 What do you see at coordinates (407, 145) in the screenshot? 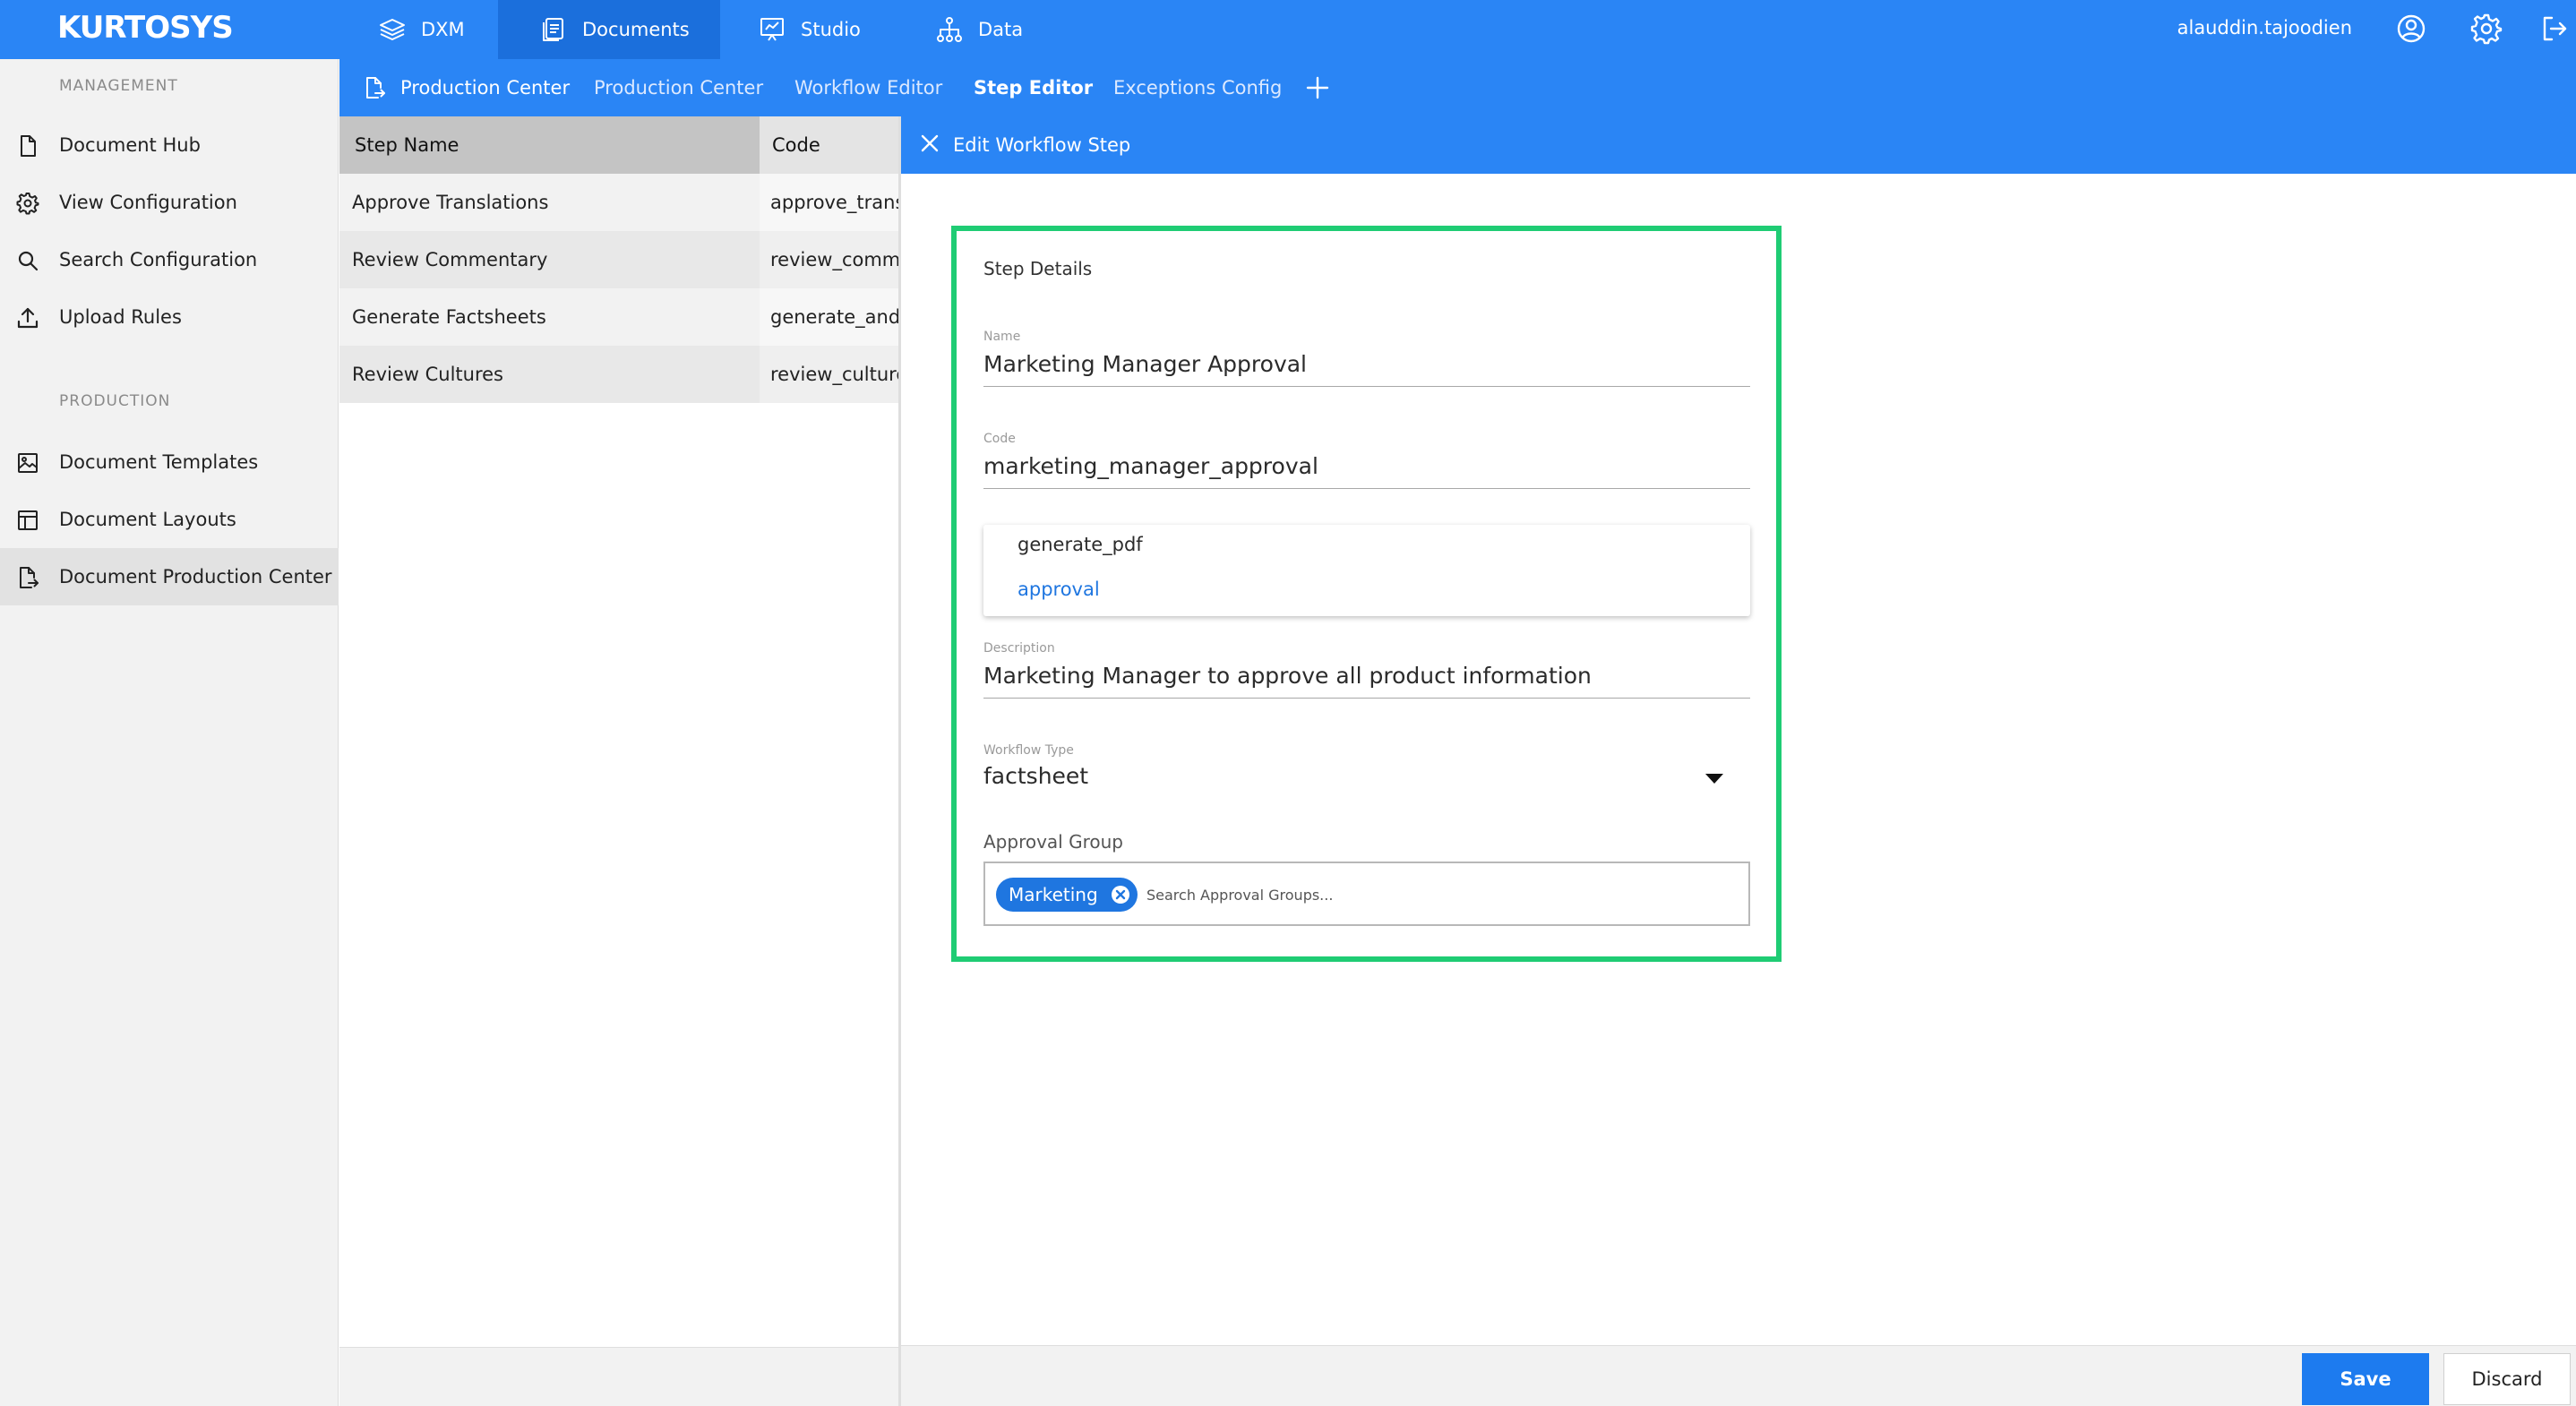
I see `column-header-step-name: Step Name` at bounding box center [407, 145].